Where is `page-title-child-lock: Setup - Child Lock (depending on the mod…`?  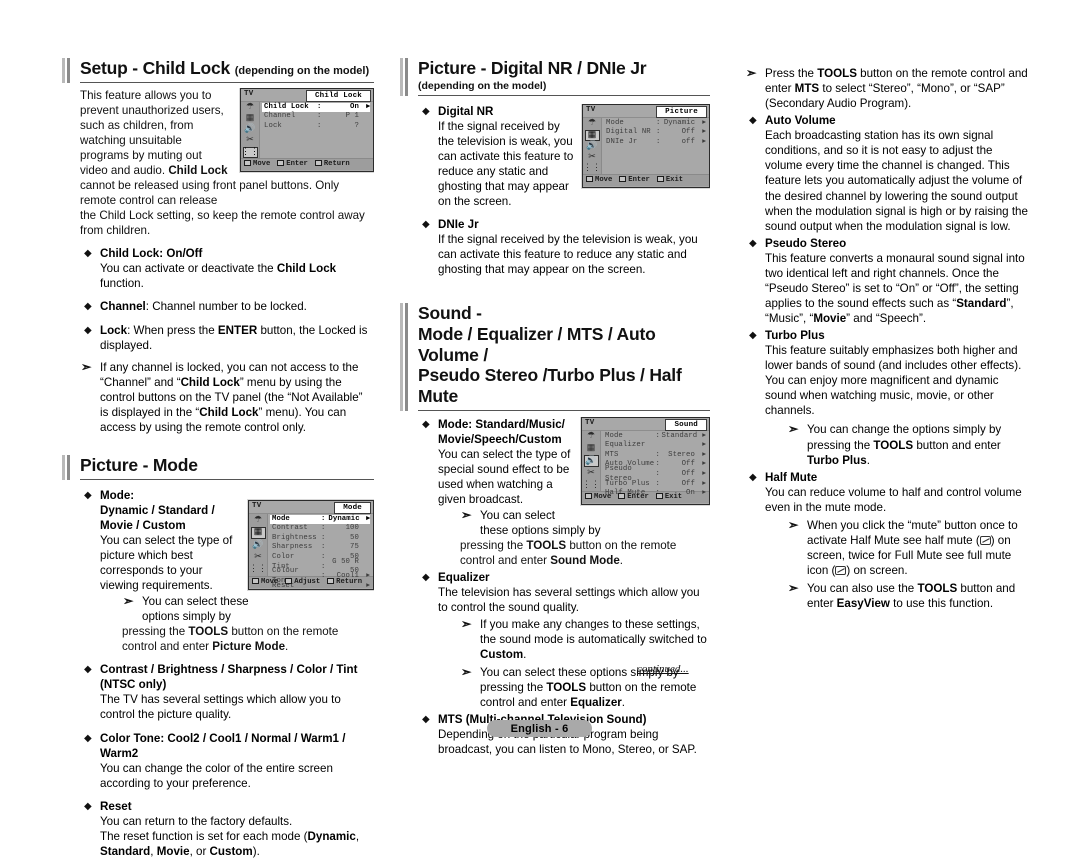
page-title-child-lock: Setup - Child Lock (depending on the mod… is located at coordinates (227, 68).